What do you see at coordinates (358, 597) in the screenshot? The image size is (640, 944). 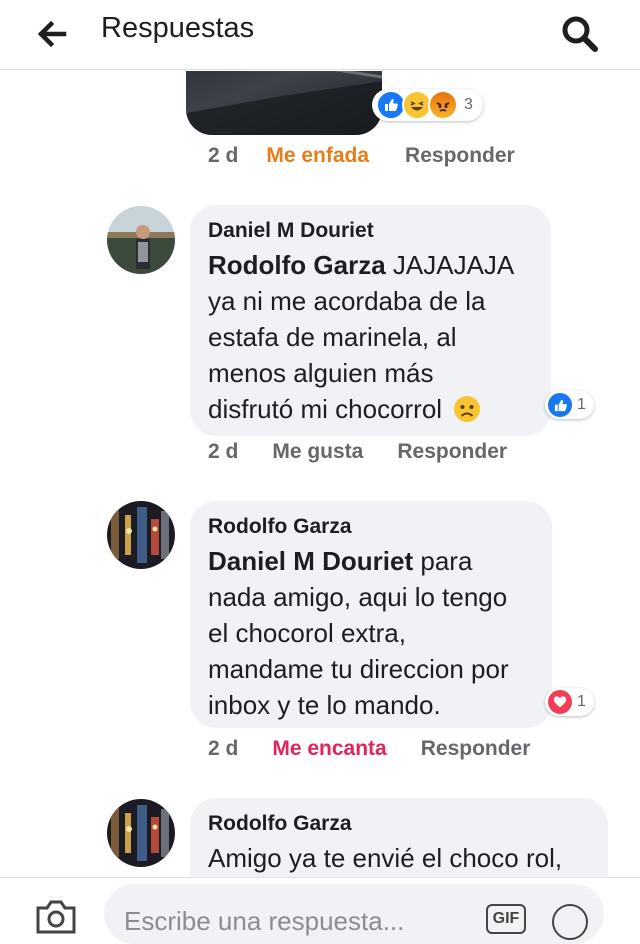 I see `comment-text-line: nada amigo, aqui lo tengo` at bounding box center [358, 597].